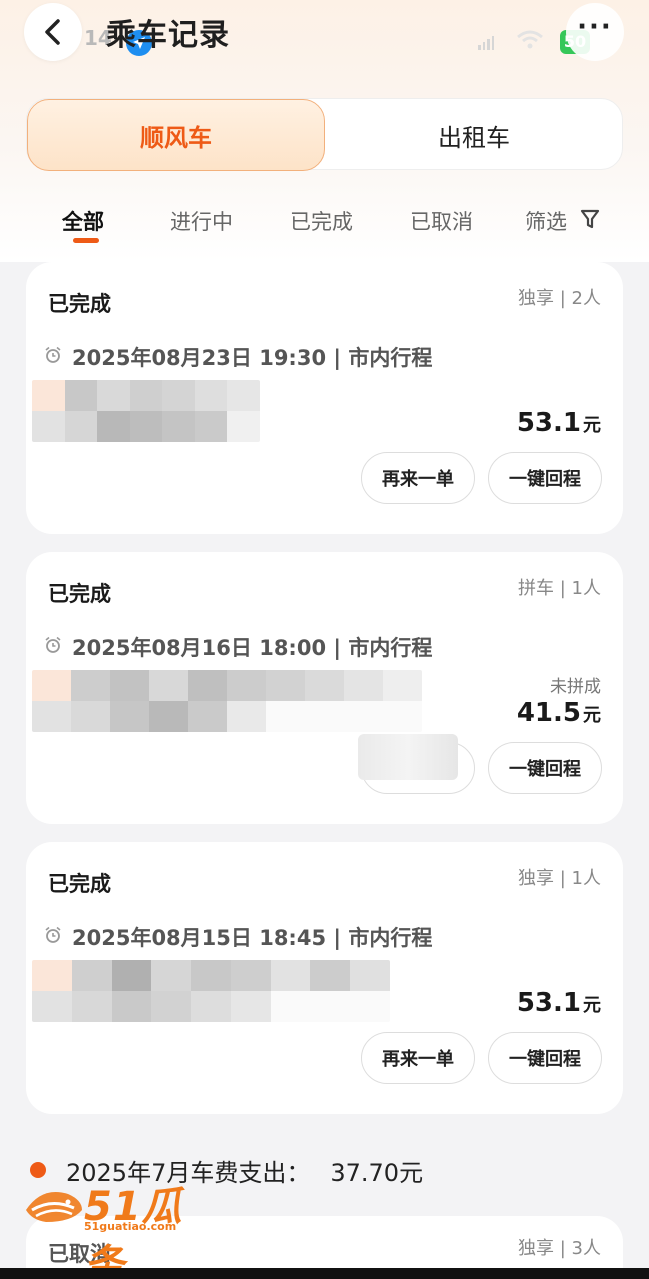 The image size is (649, 1279). What do you see at coordinates (324, 30) in the screenshot?
I see `status-bar: 14 50` at bounding box center [324, 30].